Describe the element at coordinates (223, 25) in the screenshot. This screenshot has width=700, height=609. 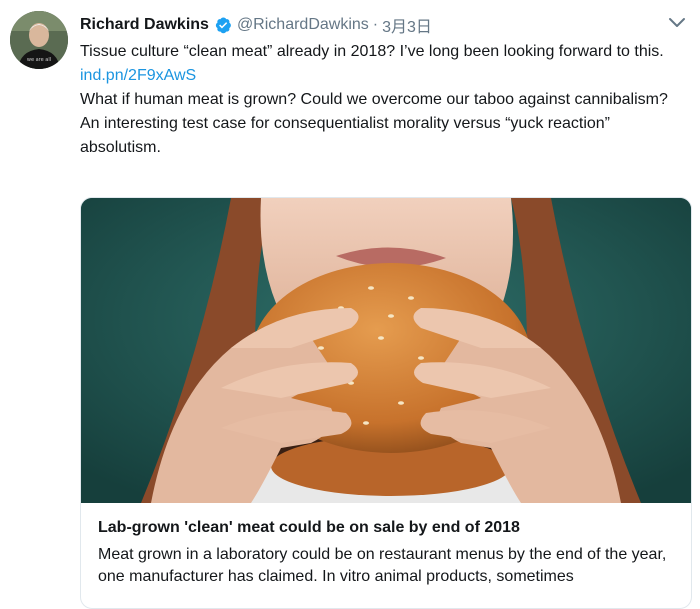
I see `verified-badge-icon` at that location.